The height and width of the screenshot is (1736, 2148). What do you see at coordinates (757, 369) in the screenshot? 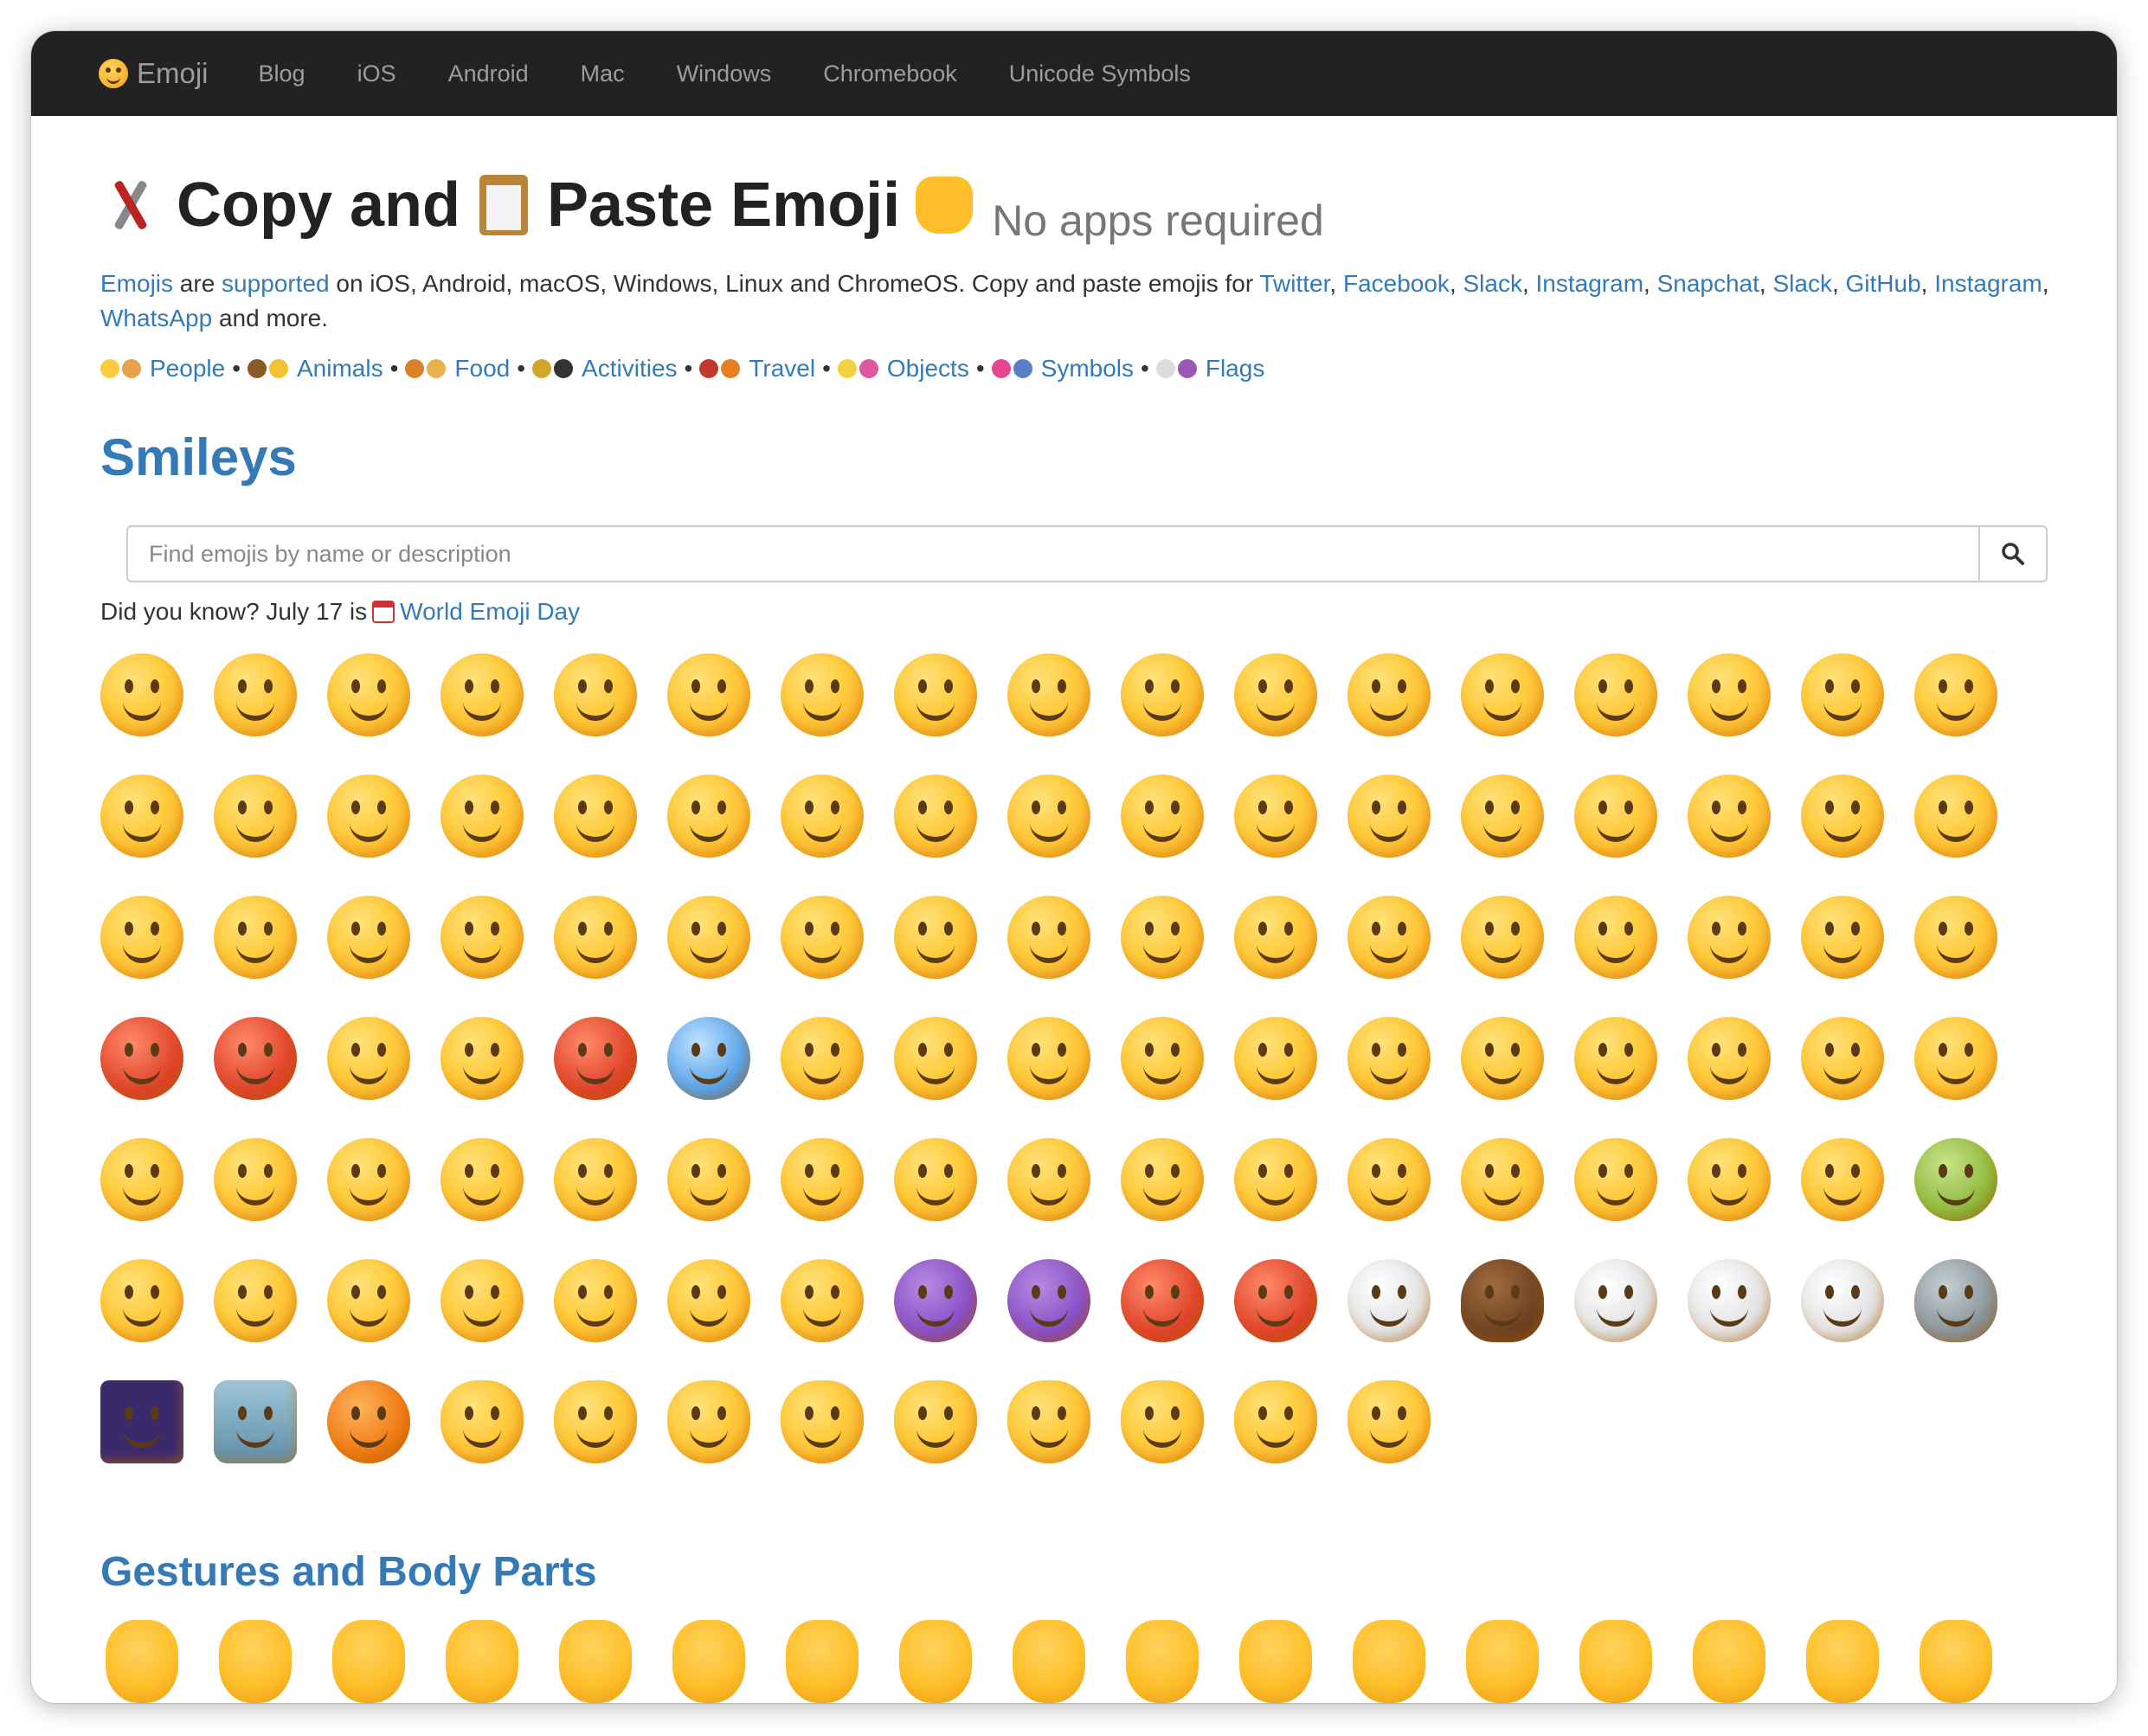
I see `category-link-travel: Travel` at bounding box center [757, 369].